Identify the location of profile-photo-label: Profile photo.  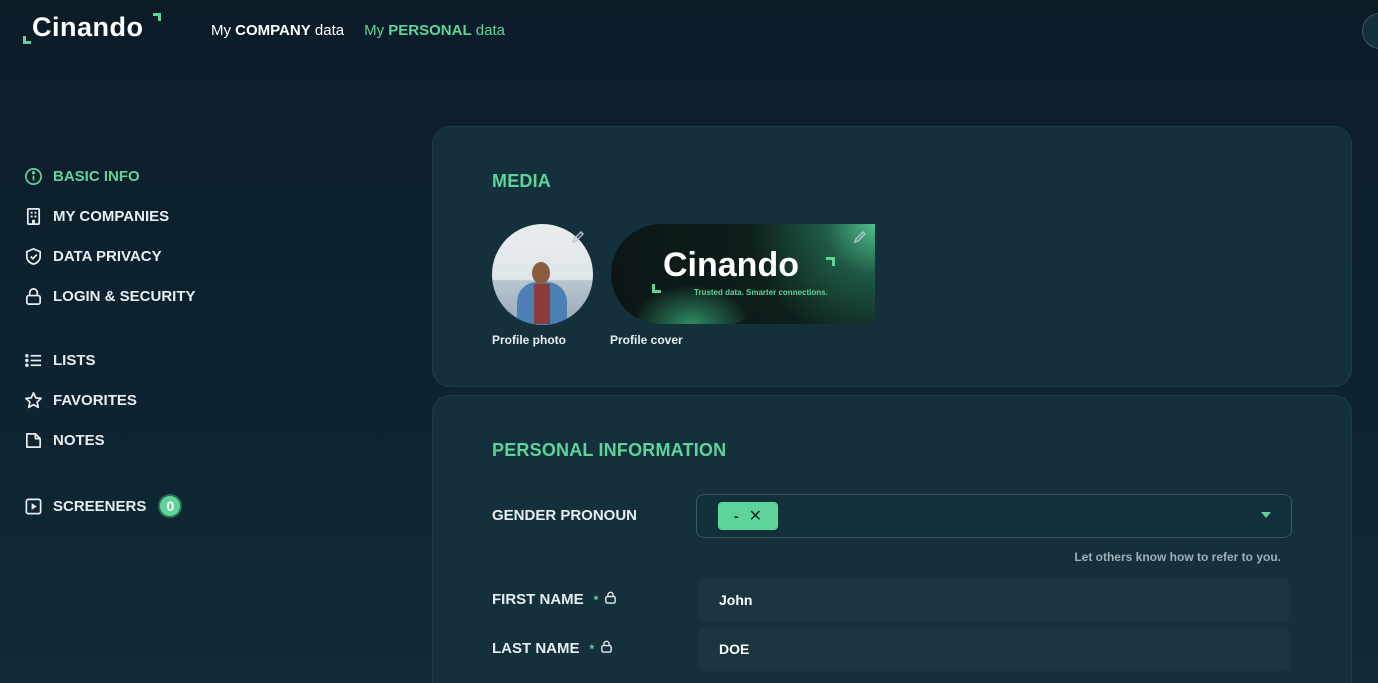
(529, 340).